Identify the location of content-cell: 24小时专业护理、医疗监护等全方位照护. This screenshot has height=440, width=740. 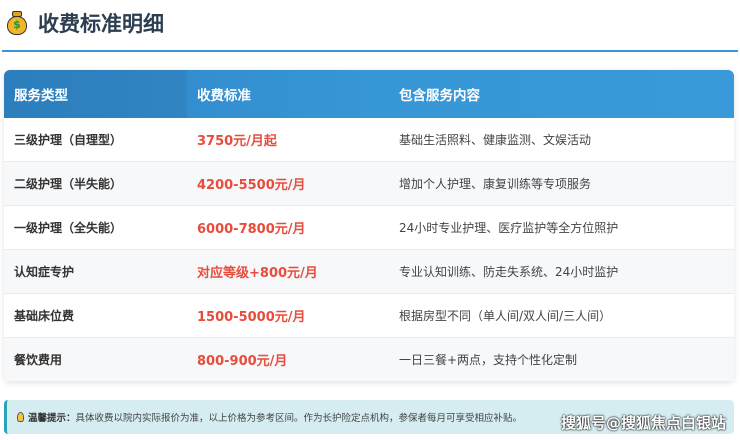
(509, 228).